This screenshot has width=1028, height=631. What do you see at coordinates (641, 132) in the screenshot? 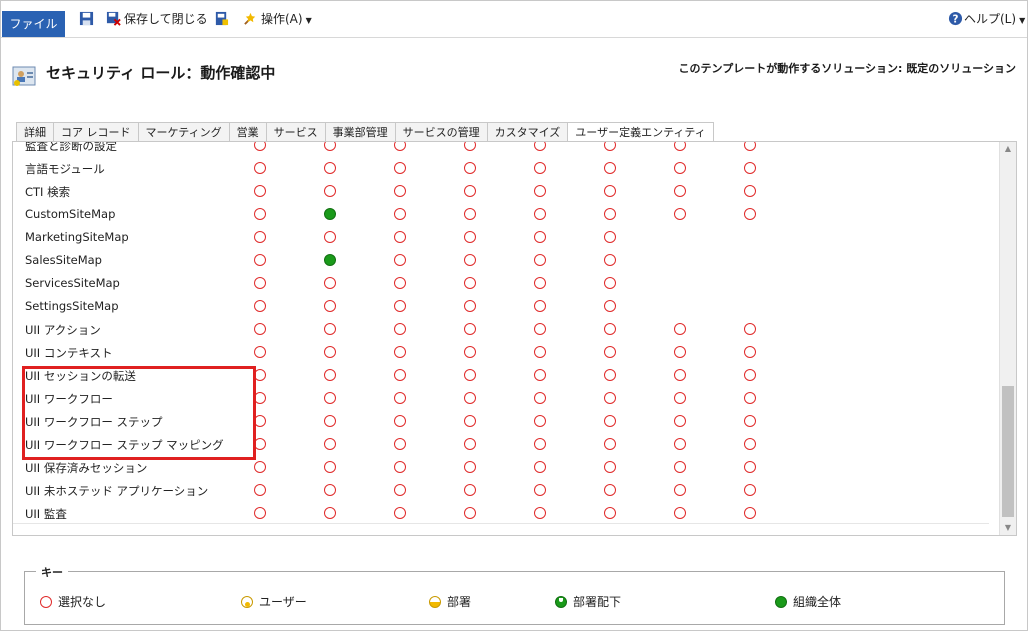
I see `tab-custom-entities: ユーザー定義エンティティ` at bounding box center [641, 132].